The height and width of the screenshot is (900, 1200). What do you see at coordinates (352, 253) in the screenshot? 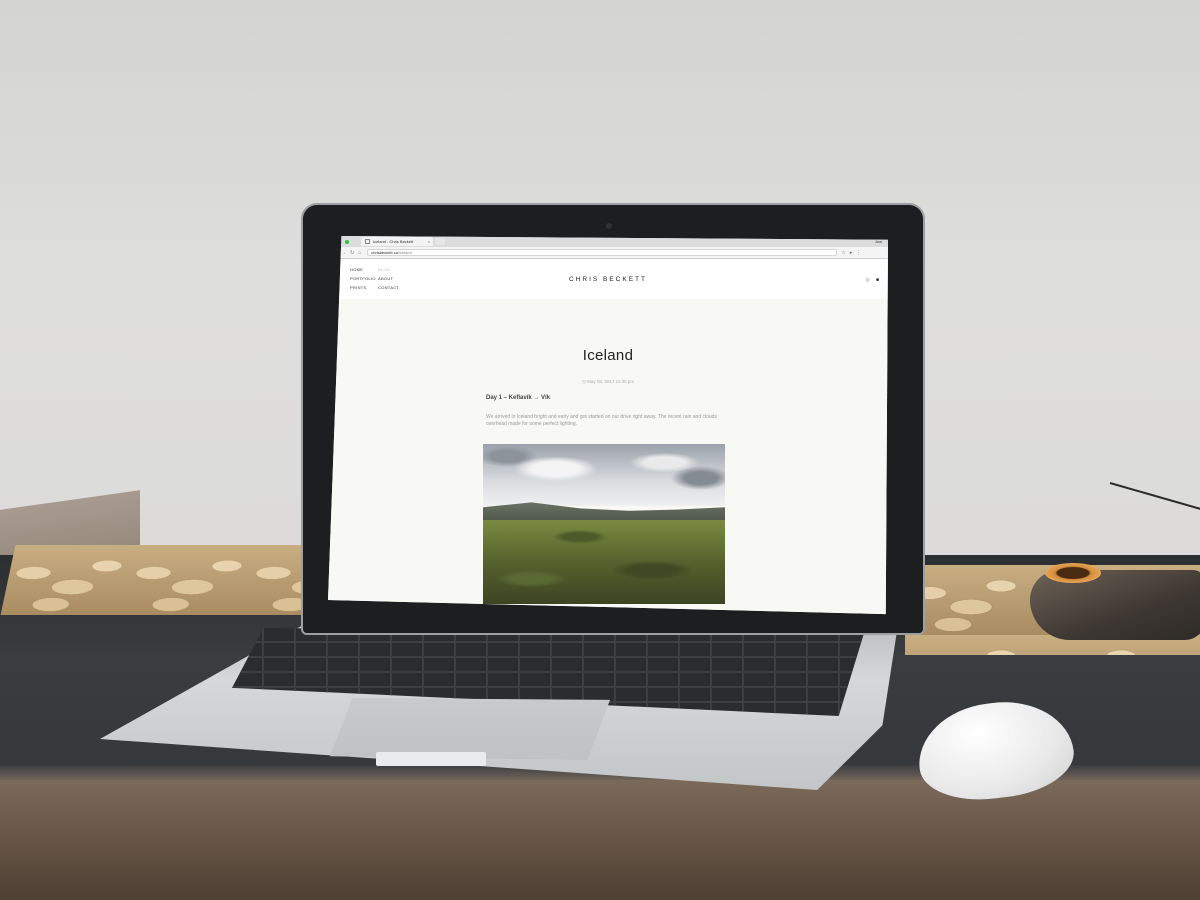
I see `reload-icon: ↻` at bounding box center [352, 253].